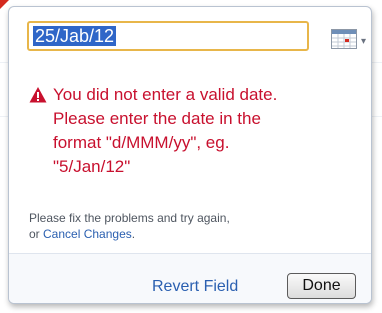  Describe the element at coordinates (133, 234) in the screenshot. I see `help-text-suffix: .` at that location.